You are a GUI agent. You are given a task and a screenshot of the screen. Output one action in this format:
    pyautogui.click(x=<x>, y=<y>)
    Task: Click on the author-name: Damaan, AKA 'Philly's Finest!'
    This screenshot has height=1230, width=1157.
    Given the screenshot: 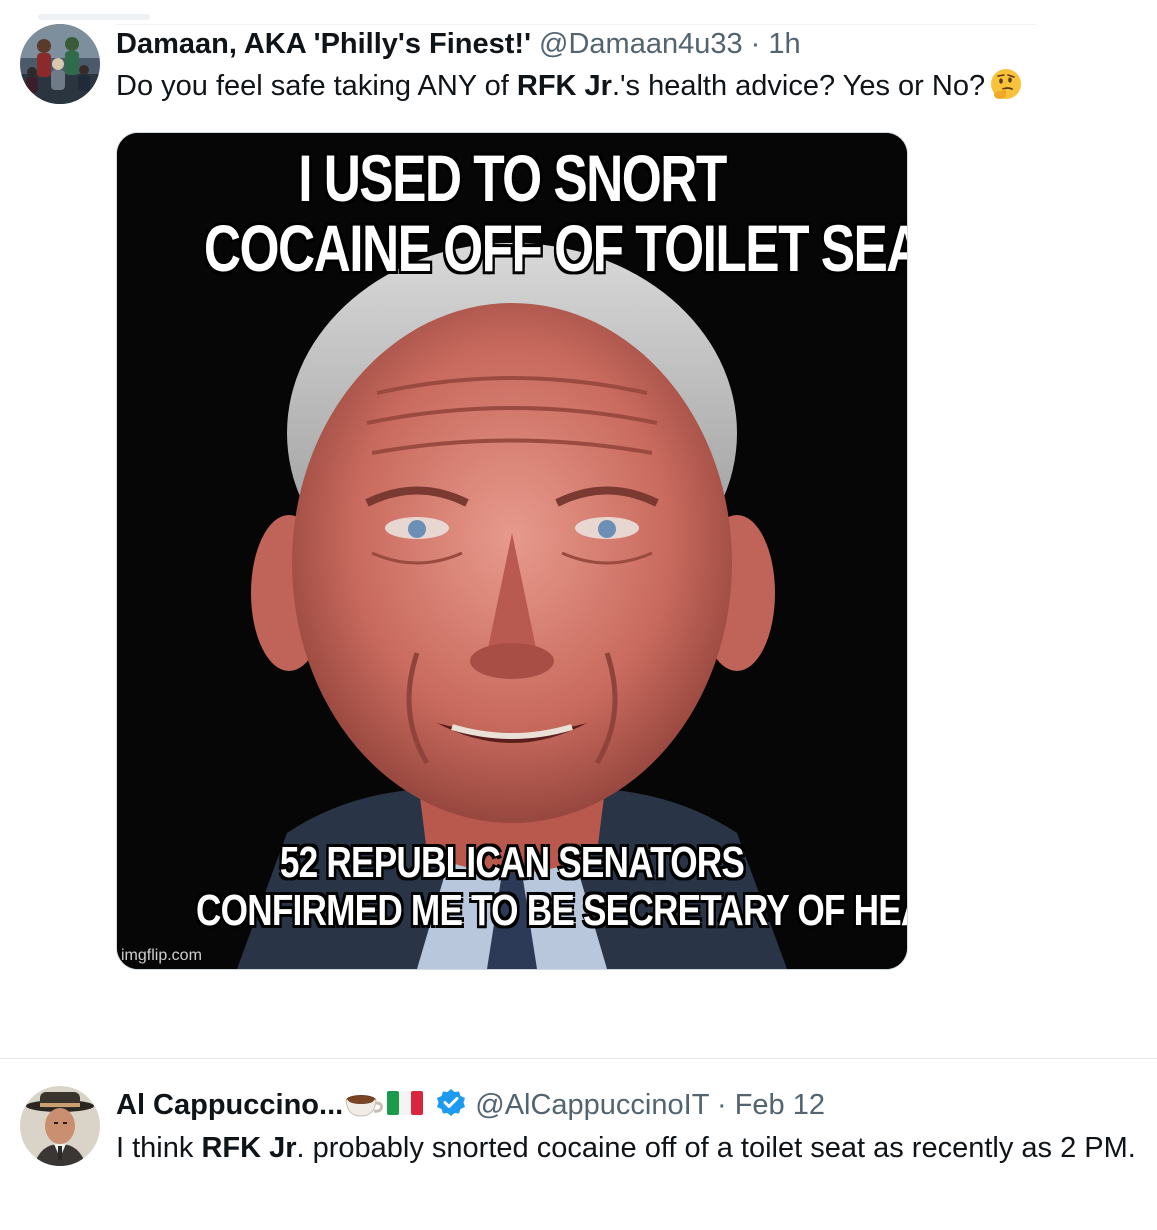 What is the action you would take?
    pyautogui.click(x=323, y=44)
    